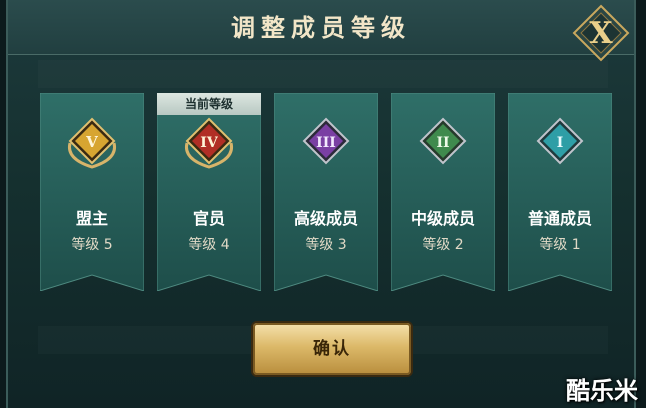  I want to click on dialog-title: 调整成员等级, so click(321, 28).